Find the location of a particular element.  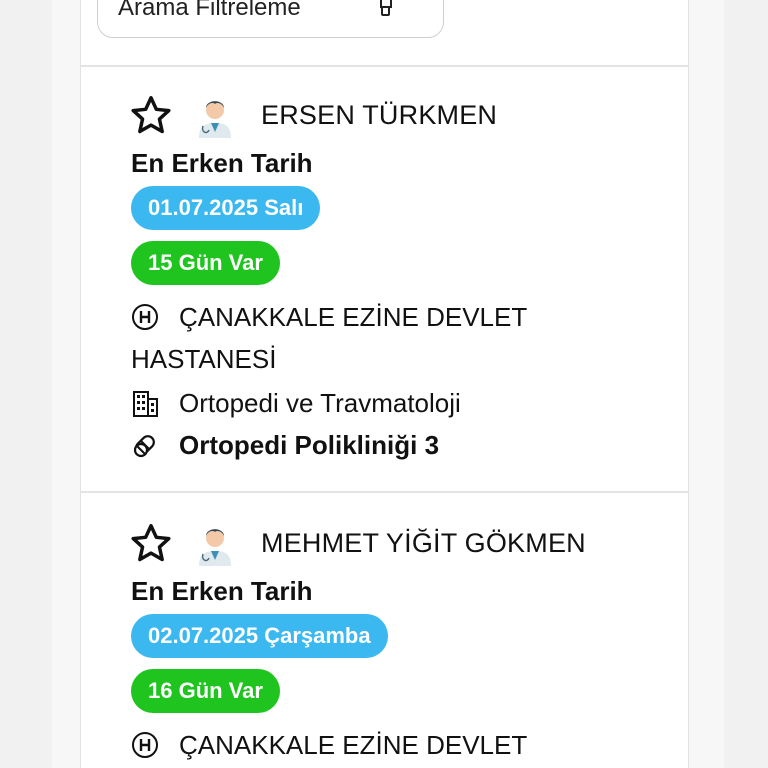

card-header: ERSEN TÜRKMEN is located at coordinates (313, 115).